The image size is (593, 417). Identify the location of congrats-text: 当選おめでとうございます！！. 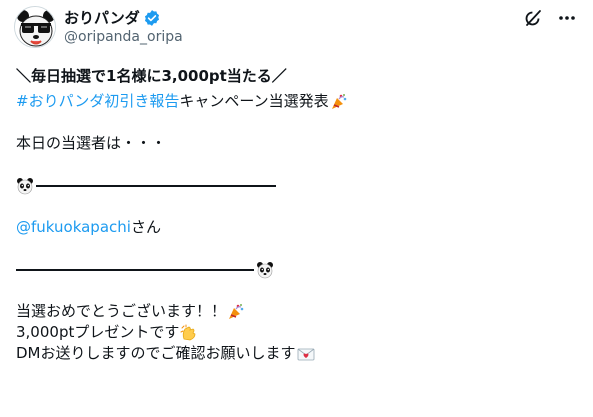
(121, 311).